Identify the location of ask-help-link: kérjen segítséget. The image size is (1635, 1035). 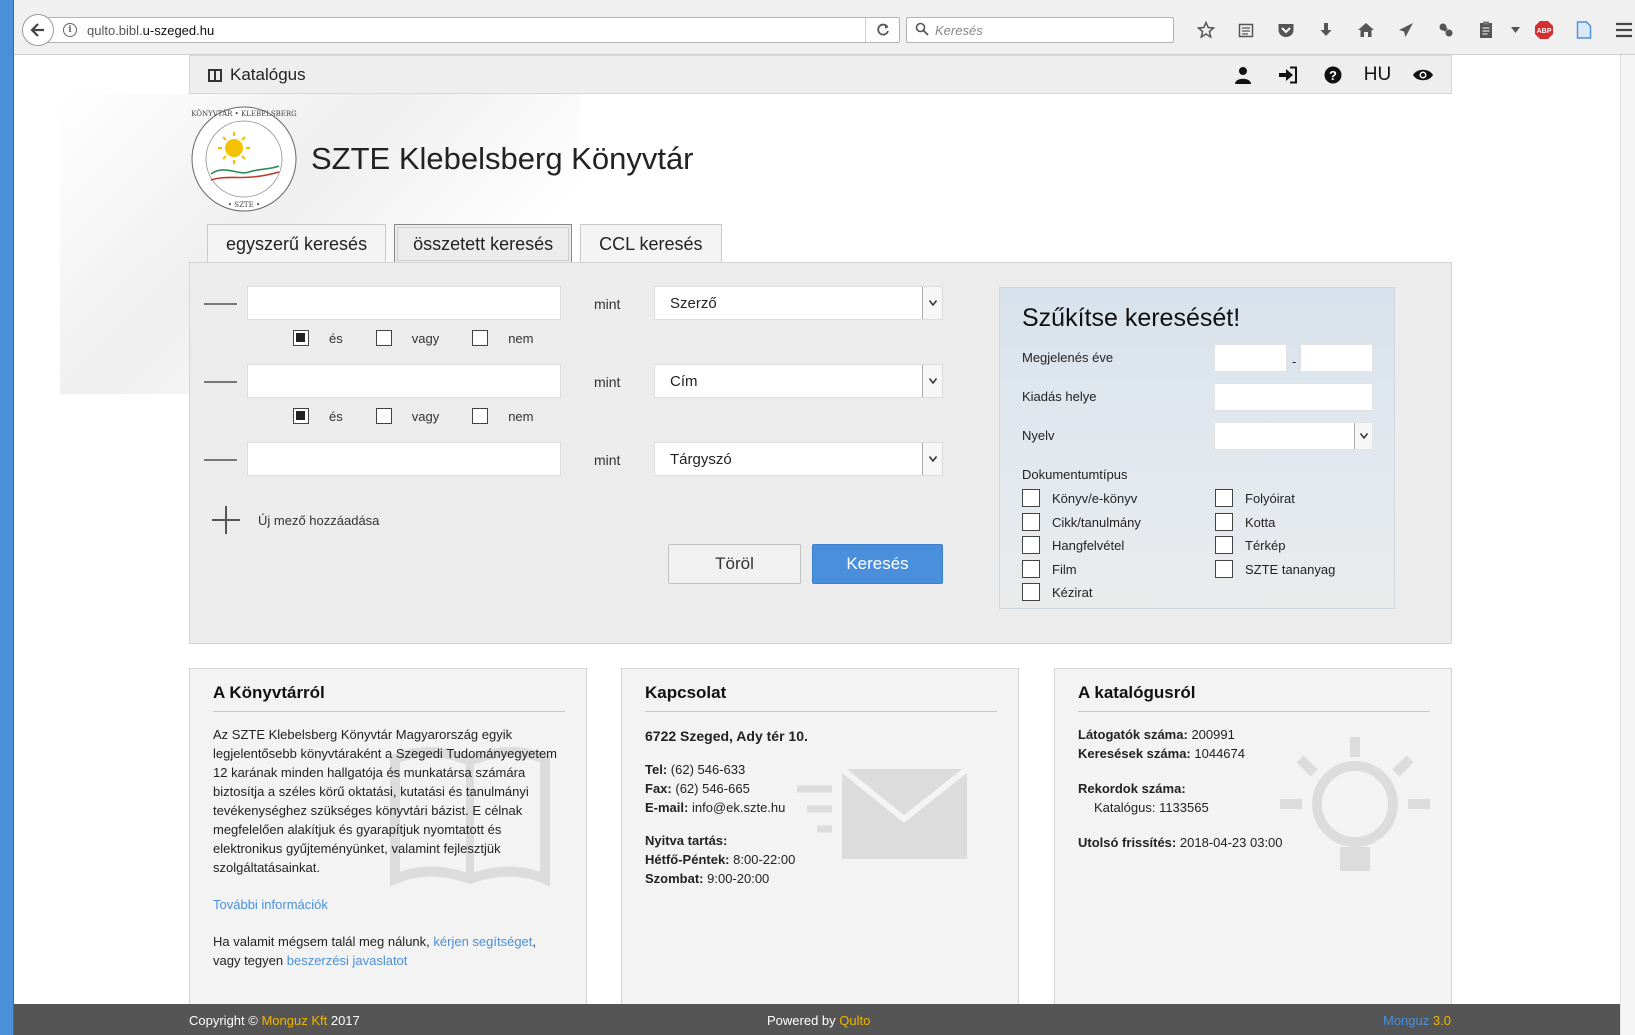
(482, 941).